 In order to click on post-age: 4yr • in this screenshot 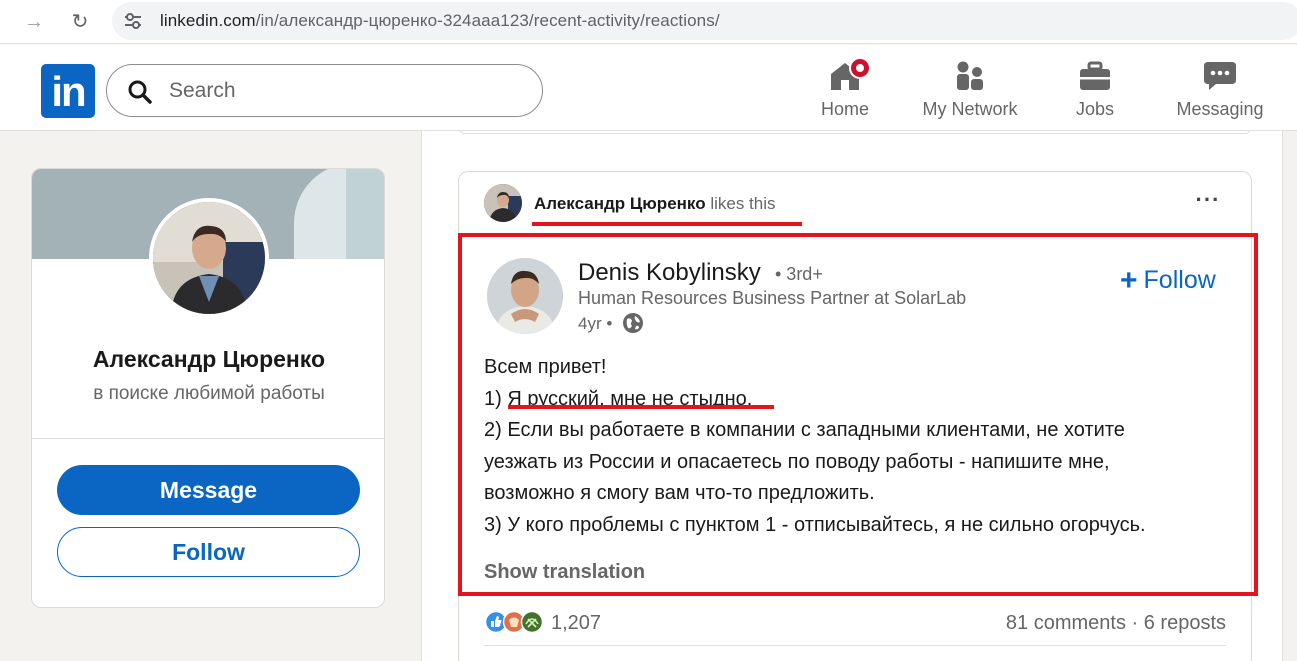, I will do `click(595, 323)`.